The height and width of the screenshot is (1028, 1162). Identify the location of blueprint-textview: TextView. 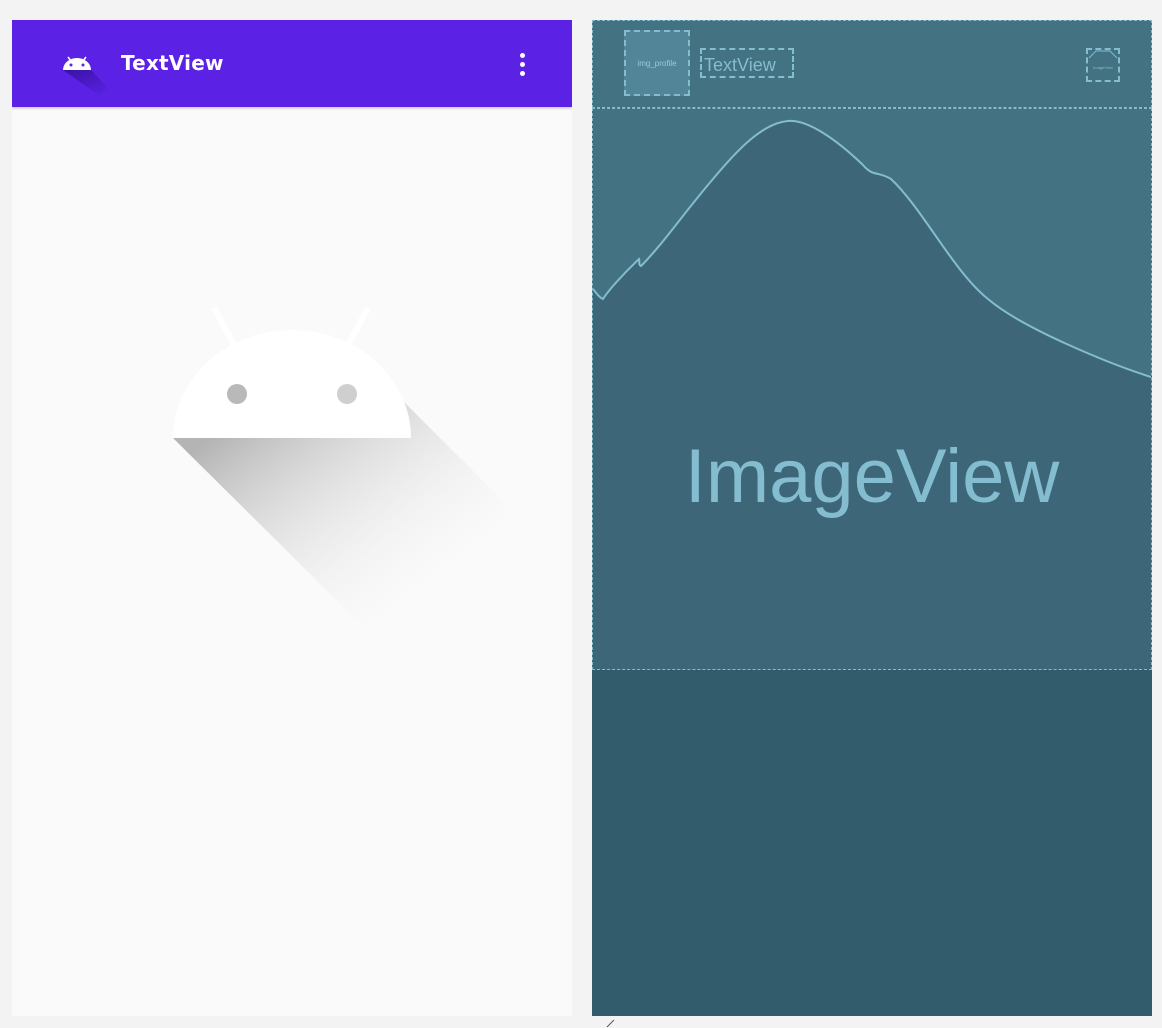
(747, 63).